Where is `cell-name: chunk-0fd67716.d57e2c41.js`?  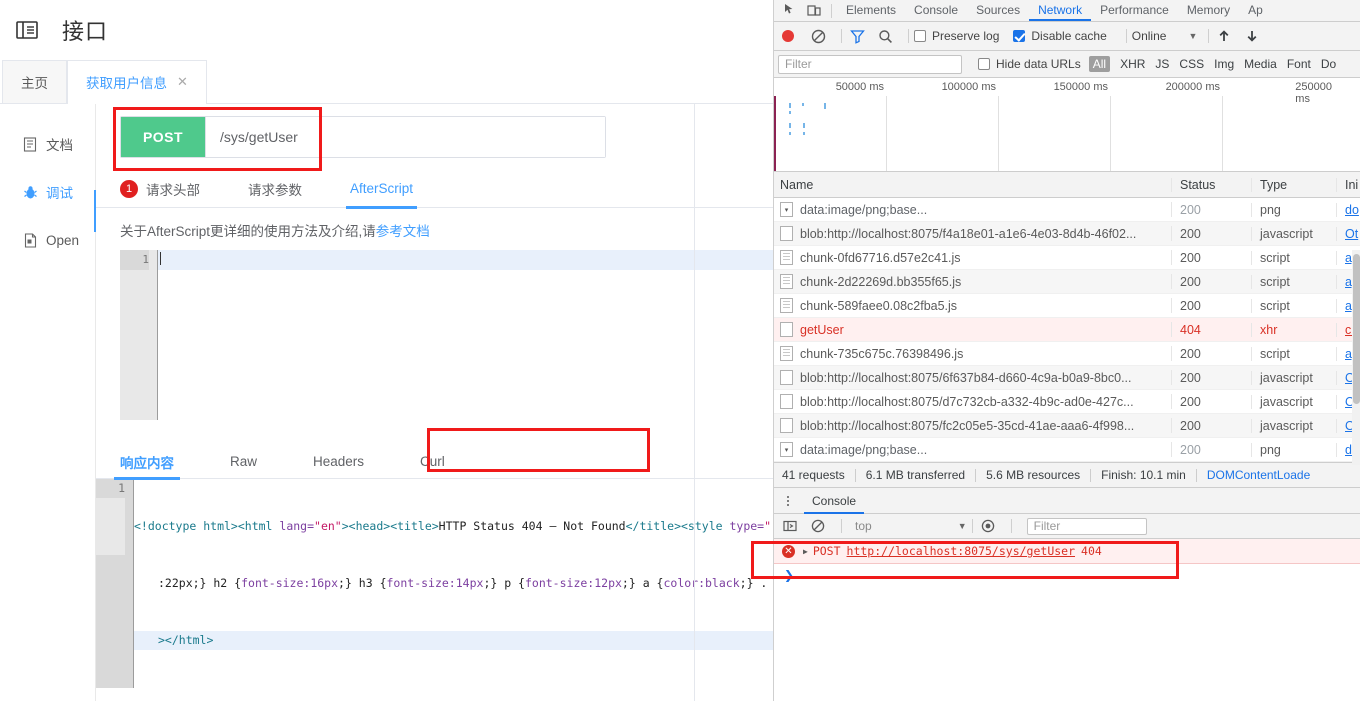
cell-name: chunk-0fd67716.d57e2c41.js is located at coordinates (973, 257).